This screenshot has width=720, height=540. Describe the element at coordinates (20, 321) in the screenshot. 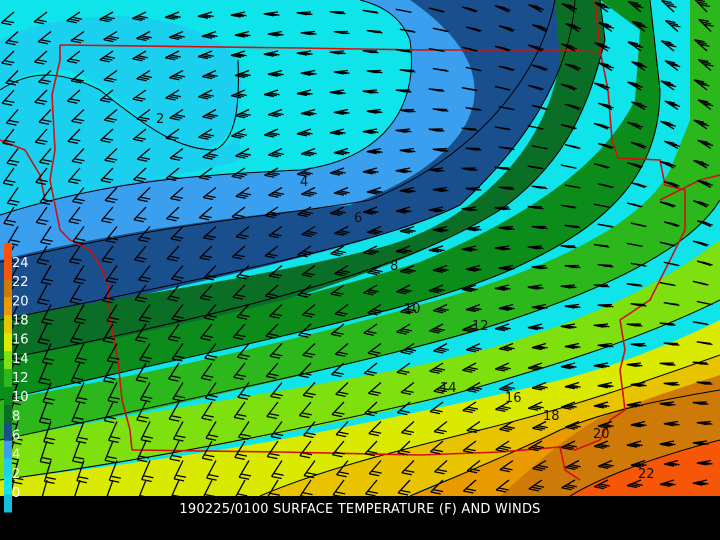

I see `legend-label: 18` at that location.